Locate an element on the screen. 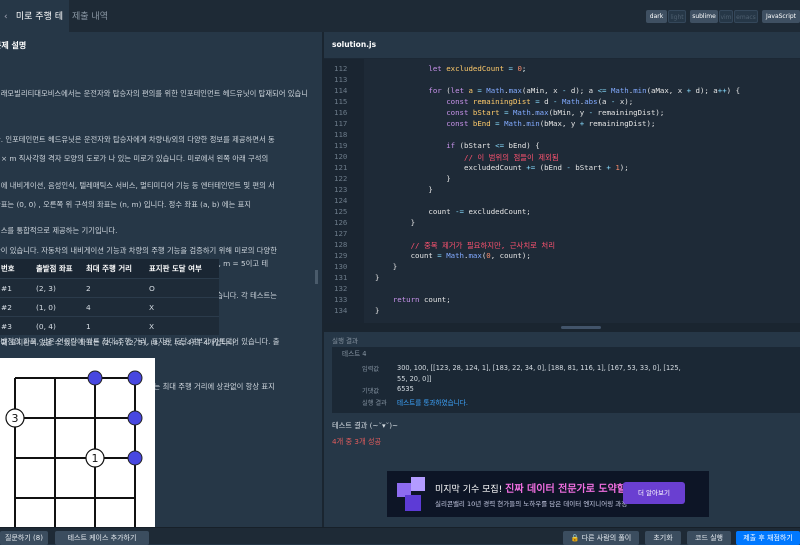 This screenshot has height=545, width=800. maze-diagram: 3 1 is located at coordinates (77, 442).